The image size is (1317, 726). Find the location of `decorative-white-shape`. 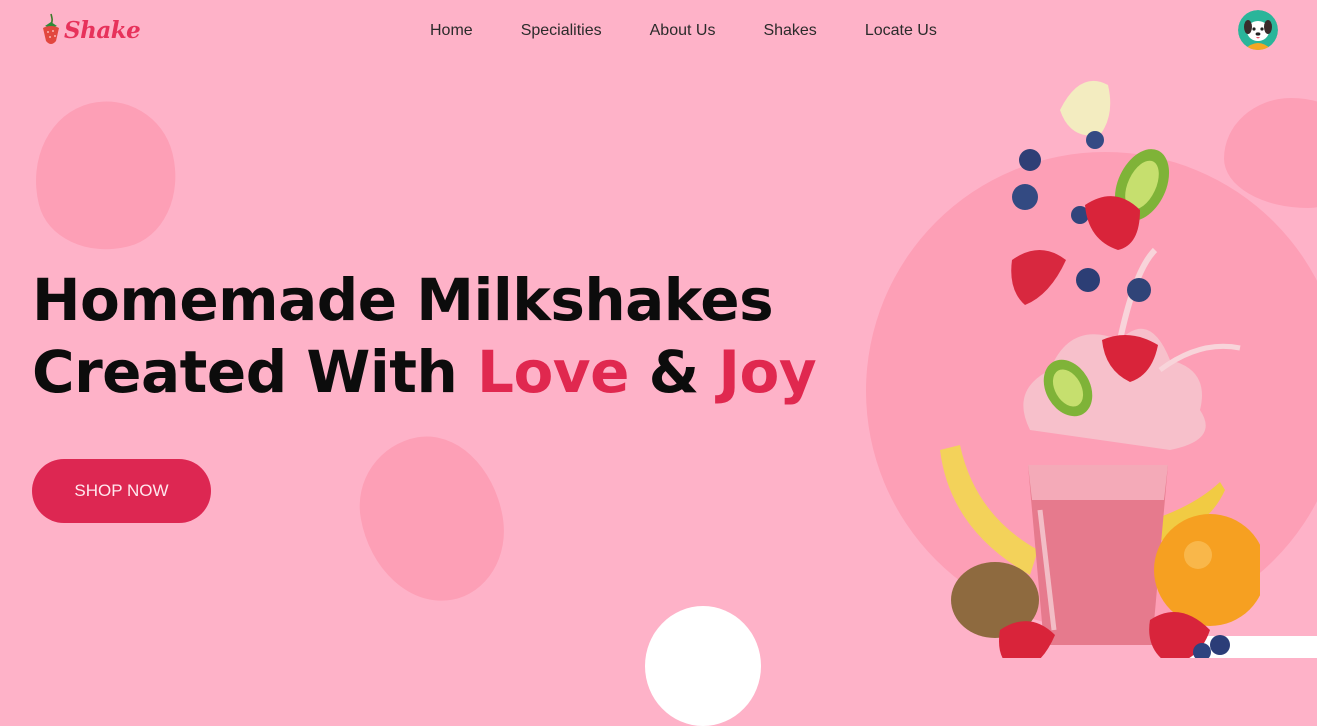

decorative-white-shape is located at coordinates (703, 666).